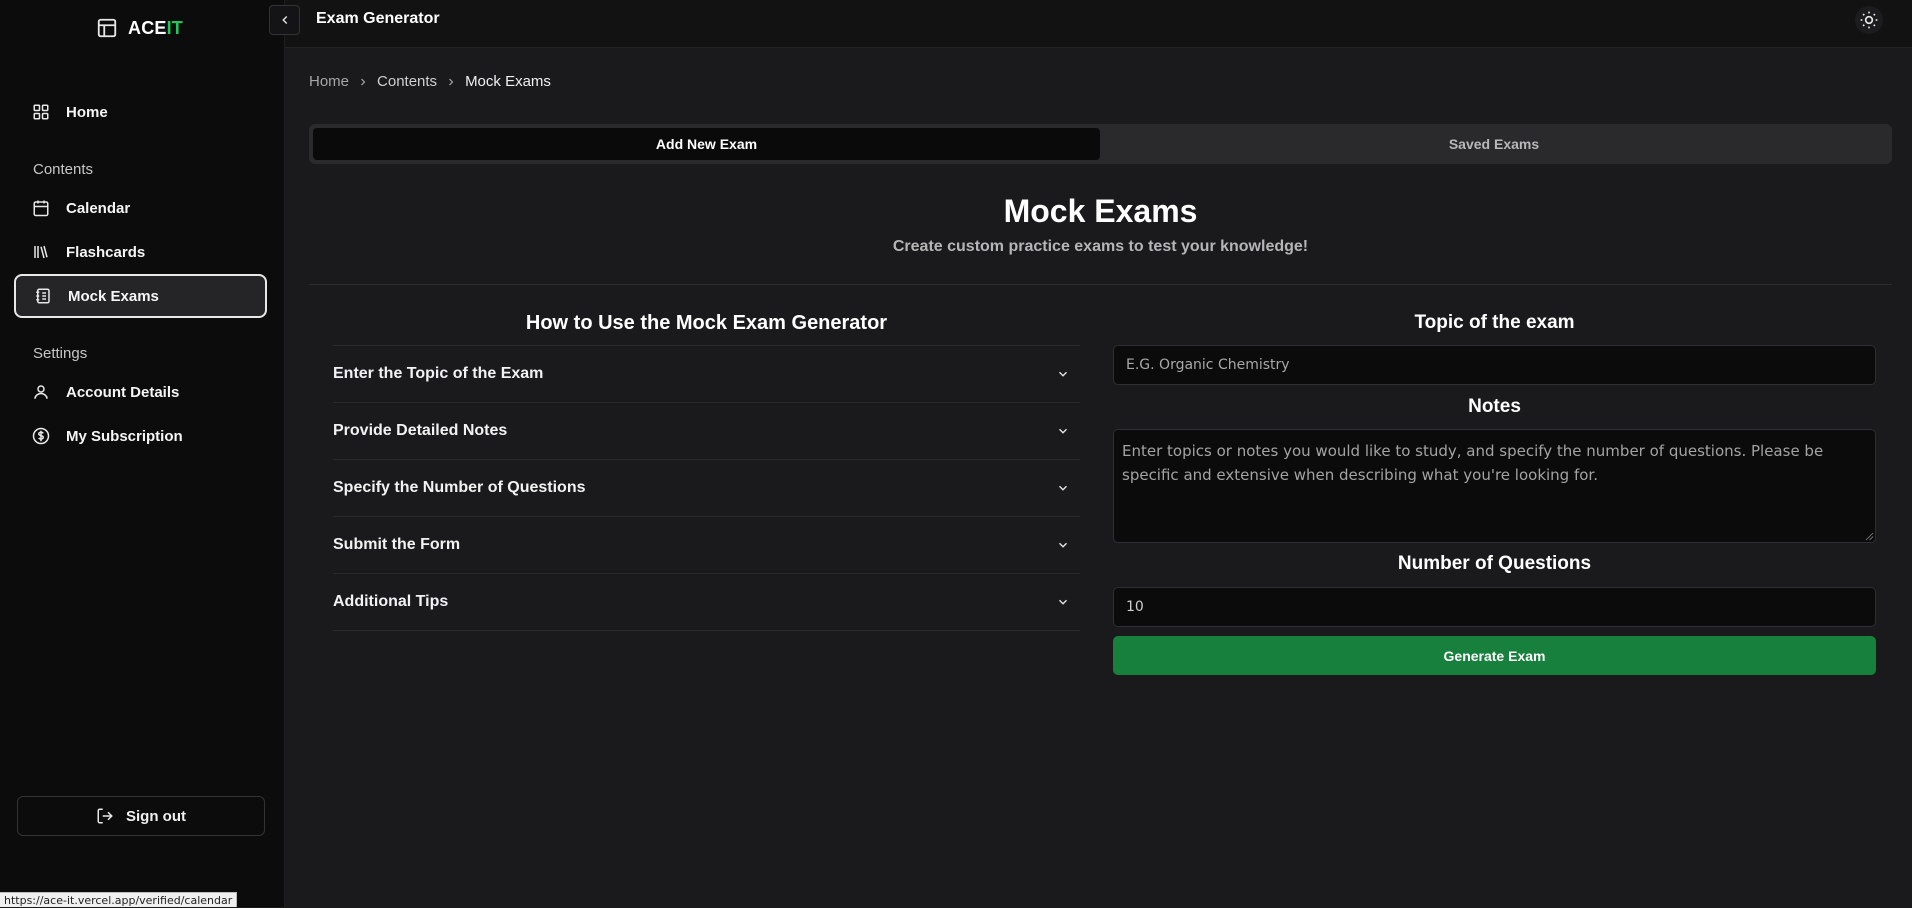  What do you see at coordinates (1494, 406) in the screenshot?
I see `notes-label: Notes` at bounding box center [1494, 406].